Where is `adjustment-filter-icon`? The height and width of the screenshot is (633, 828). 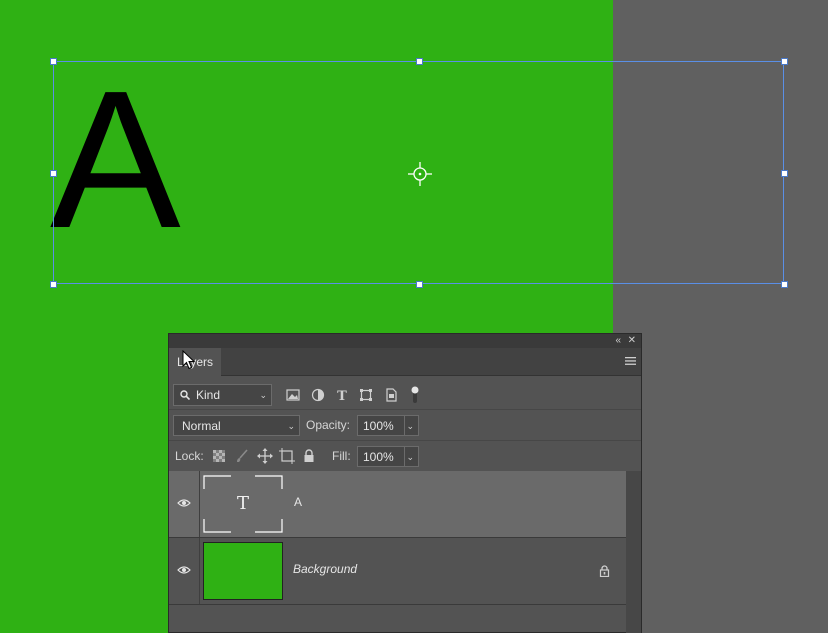 adjustment-filter-icon is located at coordinates (318, 395).